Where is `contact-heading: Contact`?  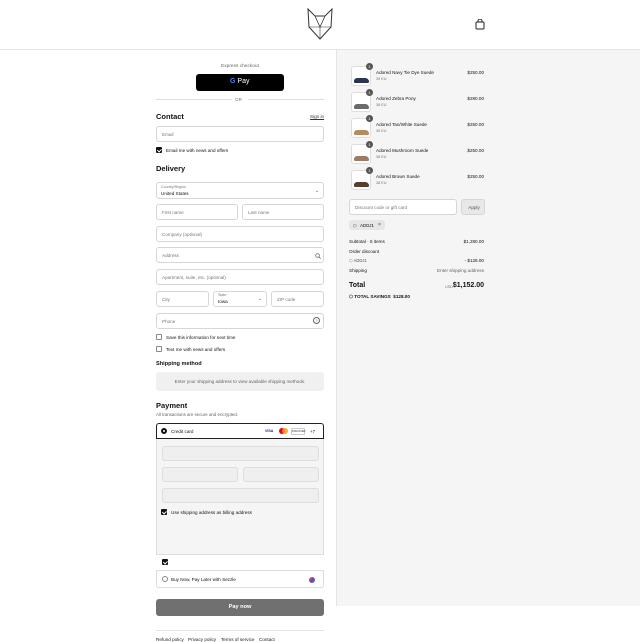 contact-heading: Contact is located at coordinates (170, 116).